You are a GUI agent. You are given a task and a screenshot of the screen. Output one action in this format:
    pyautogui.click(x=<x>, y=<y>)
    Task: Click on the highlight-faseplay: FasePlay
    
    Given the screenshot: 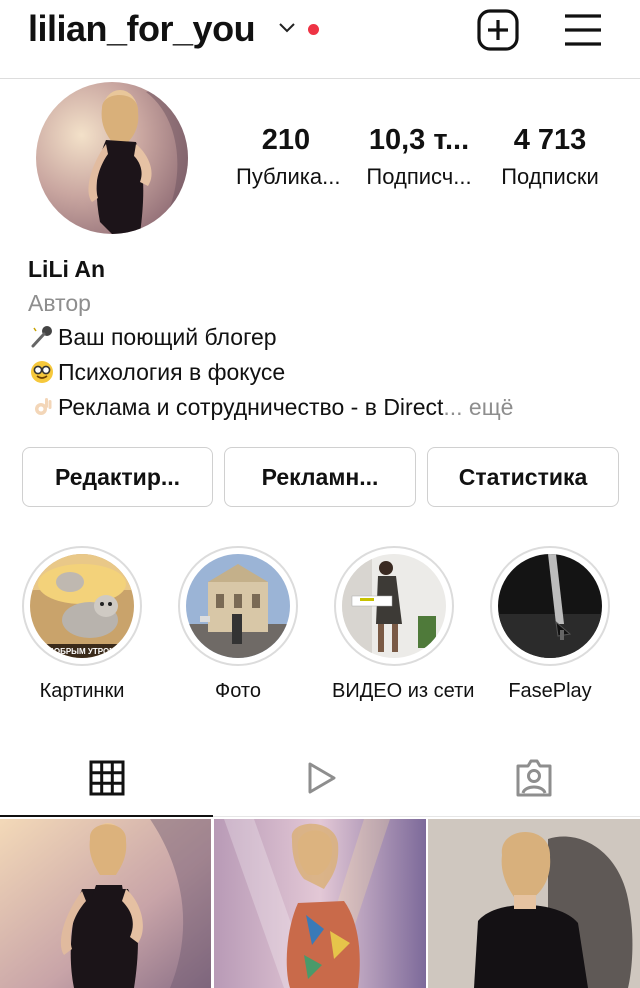 What is the action you would take?
    pyautogui.click(x=550, y=624)
    